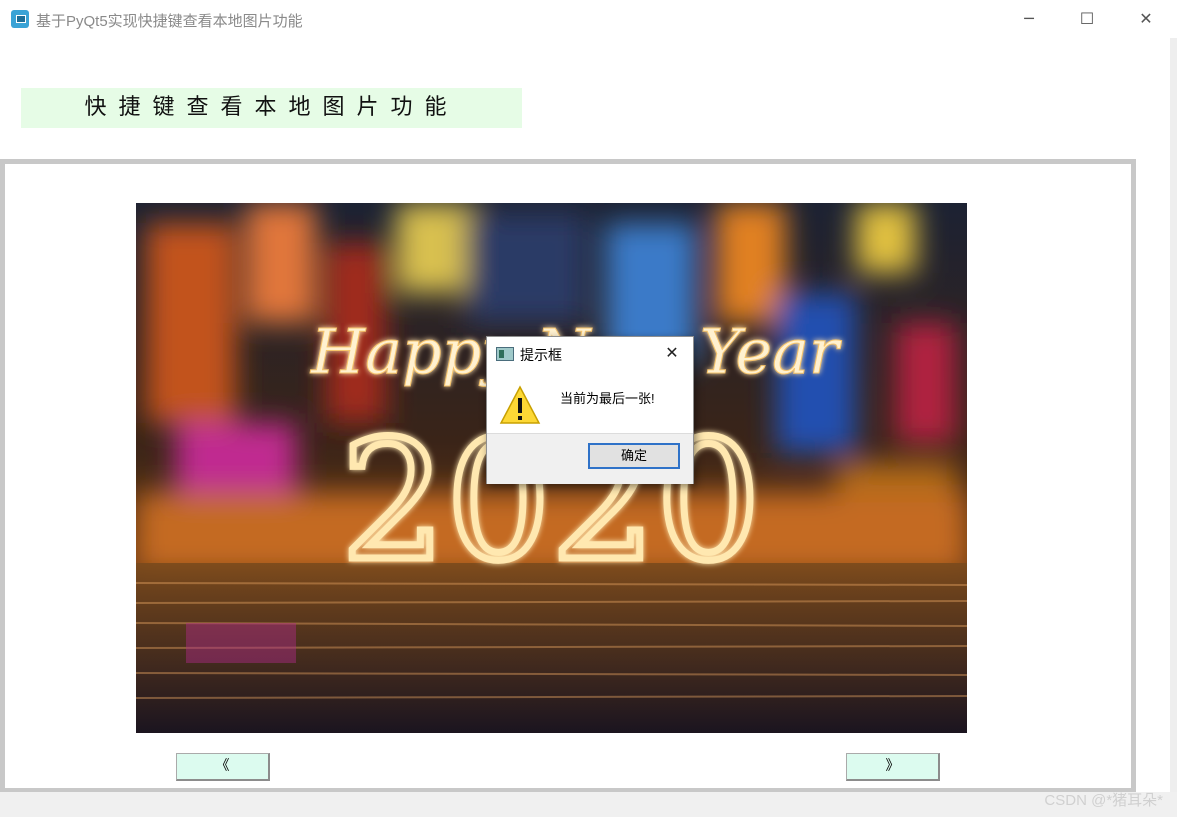 The height and width of the screenshot is (817, 1177). I want to click on next-image-button: 》, so click(893, 767).